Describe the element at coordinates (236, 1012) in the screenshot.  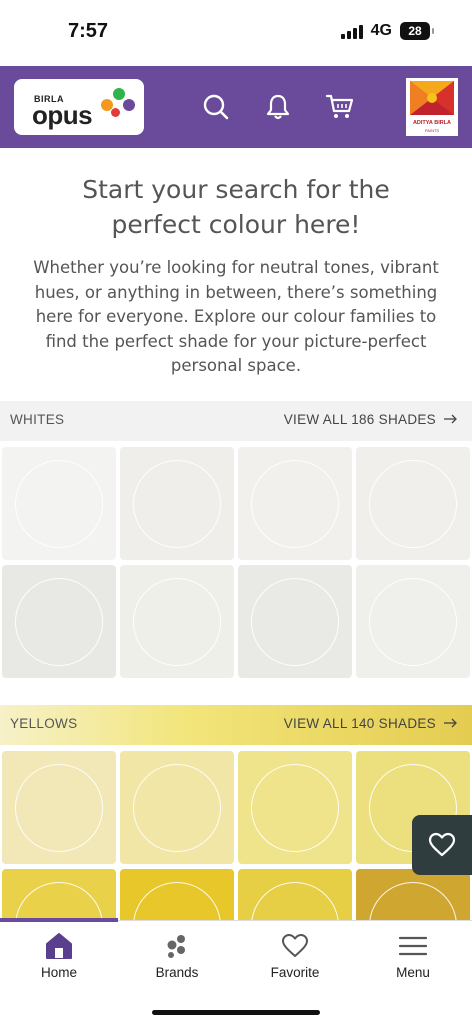
I see `home-indicator` at that location.